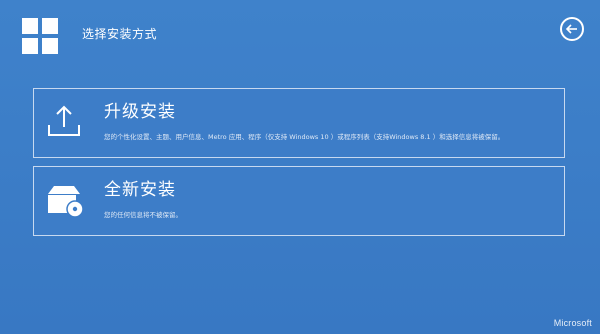 This screenshot has width=600, height=334. I want to click on upgrade-install-heading: 升级安装, so click(140, 112).